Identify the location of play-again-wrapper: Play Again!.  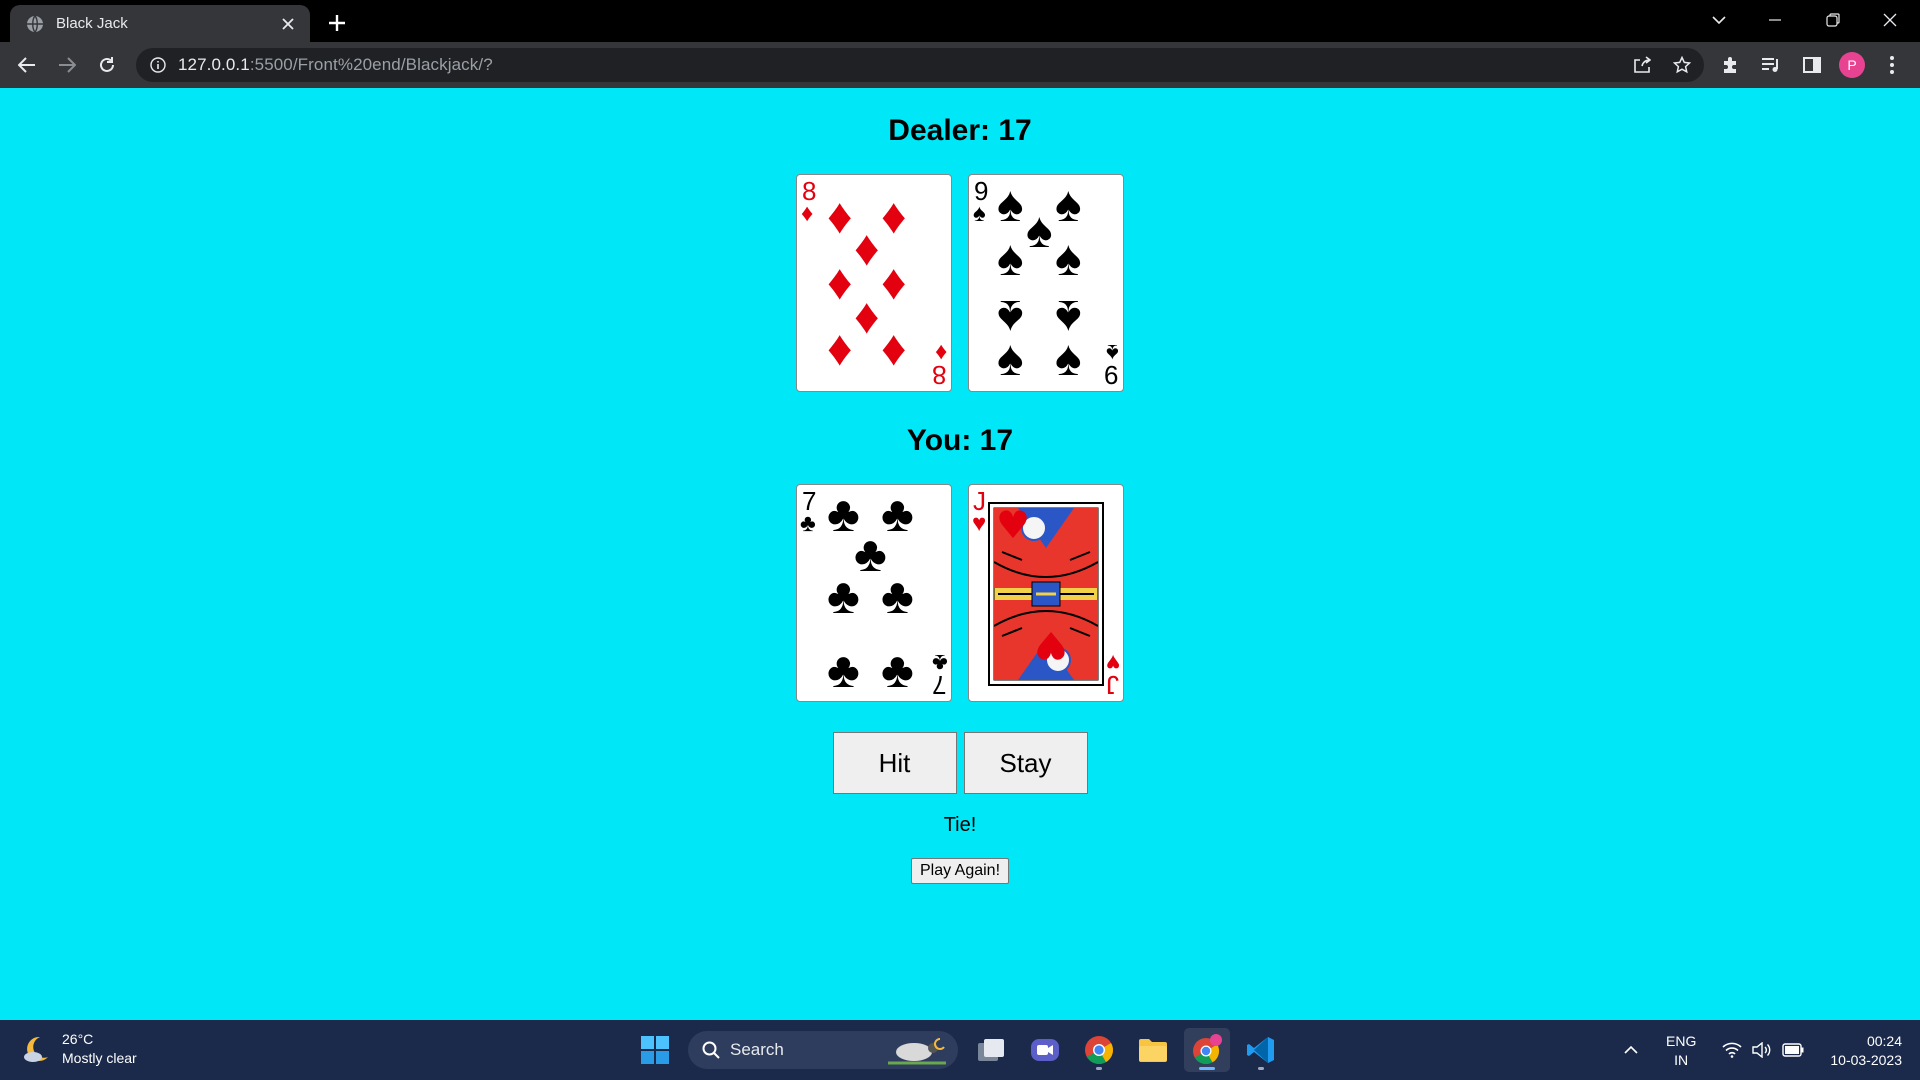
(960, 871).